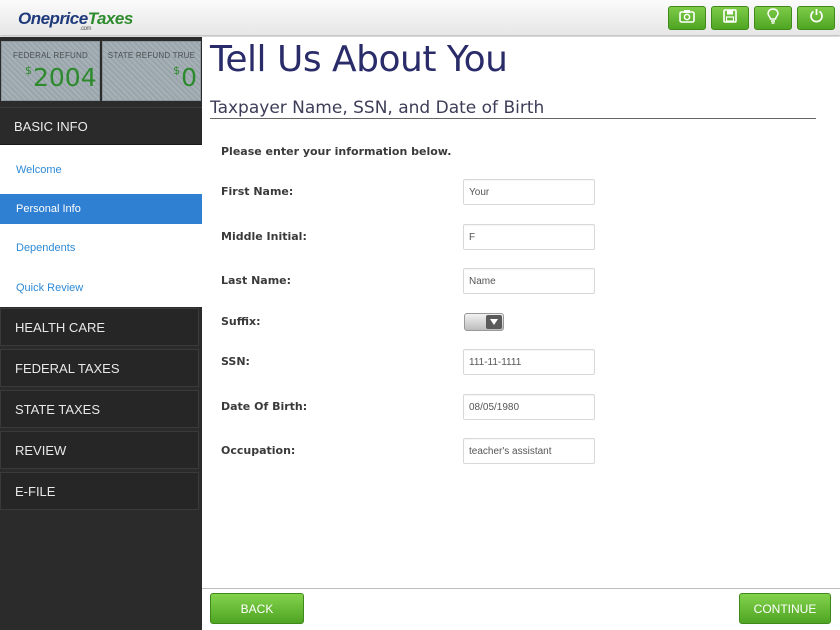 This screenshot has width=840, height=630. What do you see at coordinates (420, 18) in the screenshot?
I see `top-bar: OnepriceTaxes .com` at bounding box center [420, 18].